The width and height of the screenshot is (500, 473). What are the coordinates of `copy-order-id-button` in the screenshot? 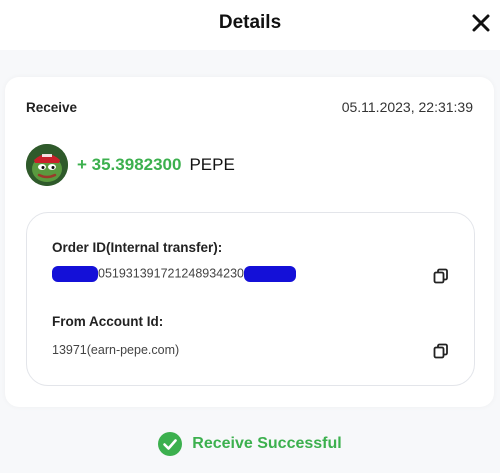 It's located at (441, 276).